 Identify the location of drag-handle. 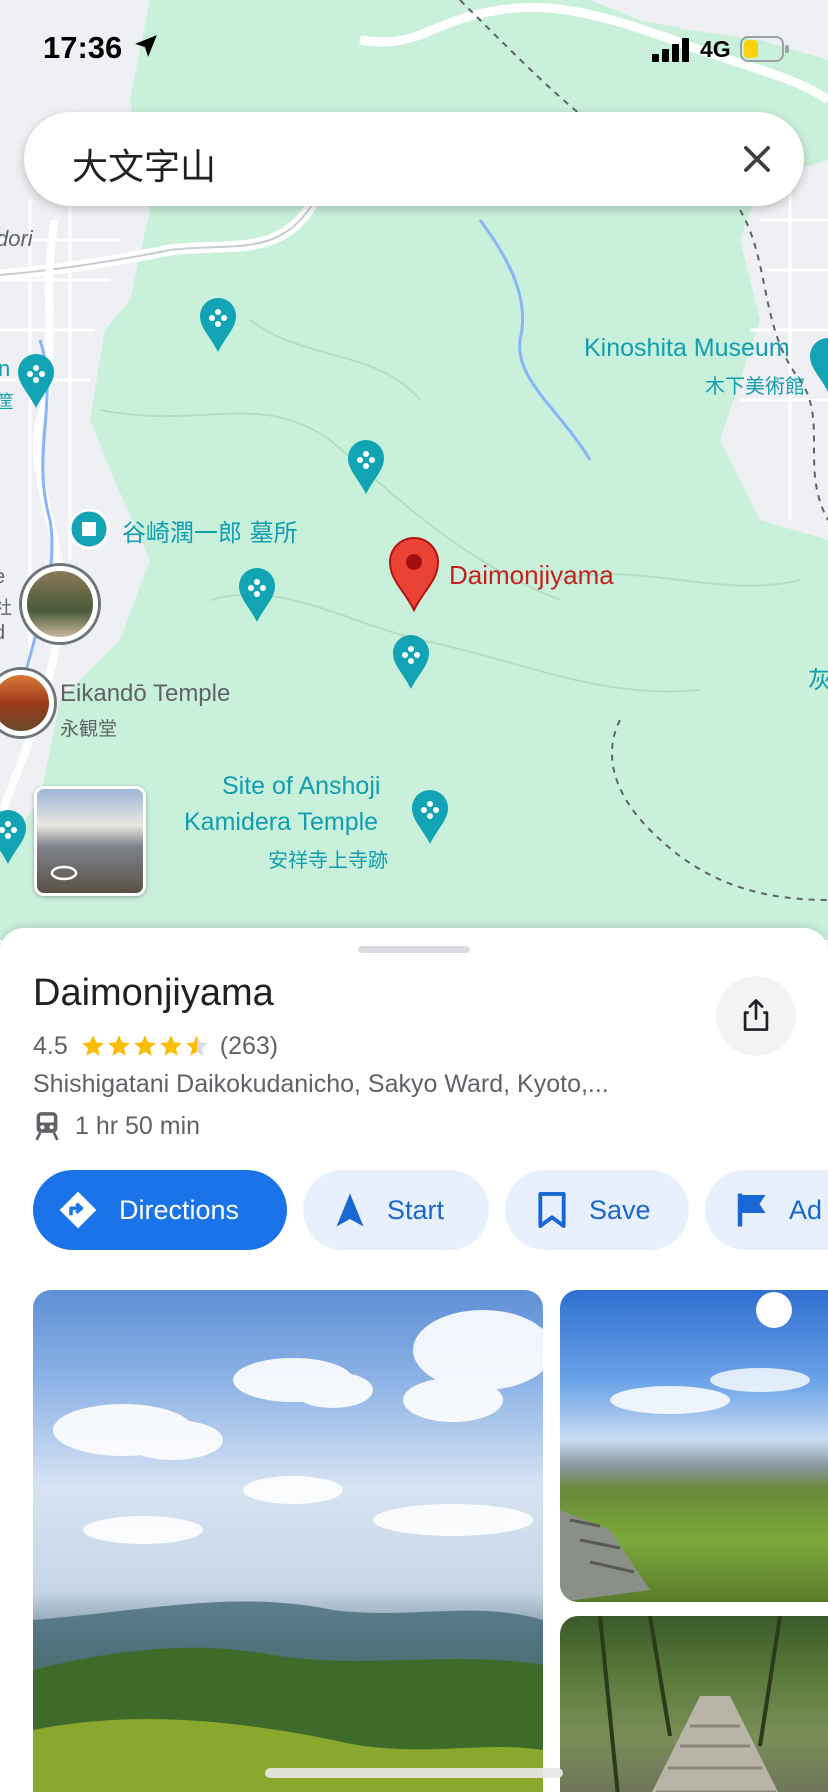
(414, 949).